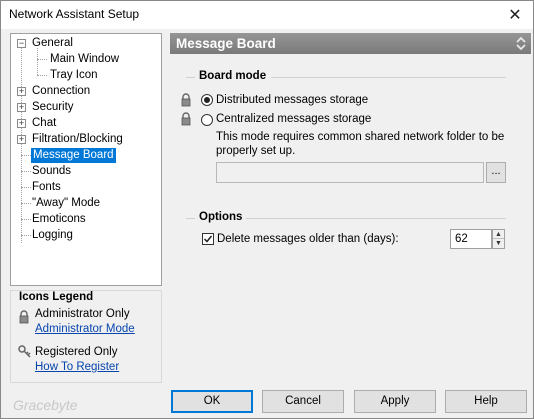 The width and height of the screenshot is (534, 419). Describe the element at coordinates (521, 43) in the screenshot. I see `expand-collapse-icon` at that location.